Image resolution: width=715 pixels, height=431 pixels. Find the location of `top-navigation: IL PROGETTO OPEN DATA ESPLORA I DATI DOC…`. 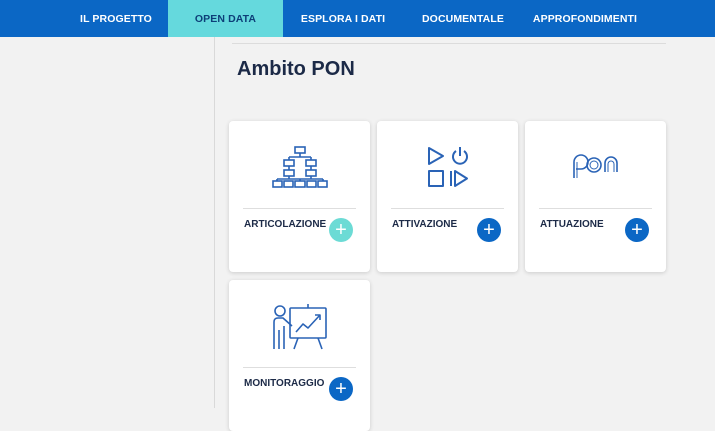

top-navigation: IL PROGETTO OPEN DATA ESPLORA I DATI DOC… is located at coordinates (357, 18).